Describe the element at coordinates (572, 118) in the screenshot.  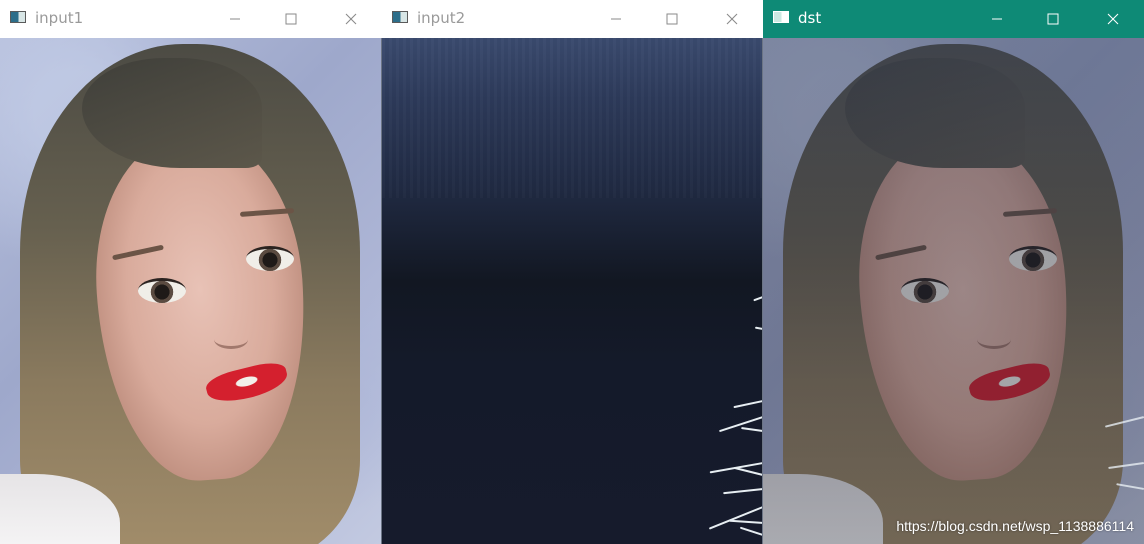
I see `texture` at that location.